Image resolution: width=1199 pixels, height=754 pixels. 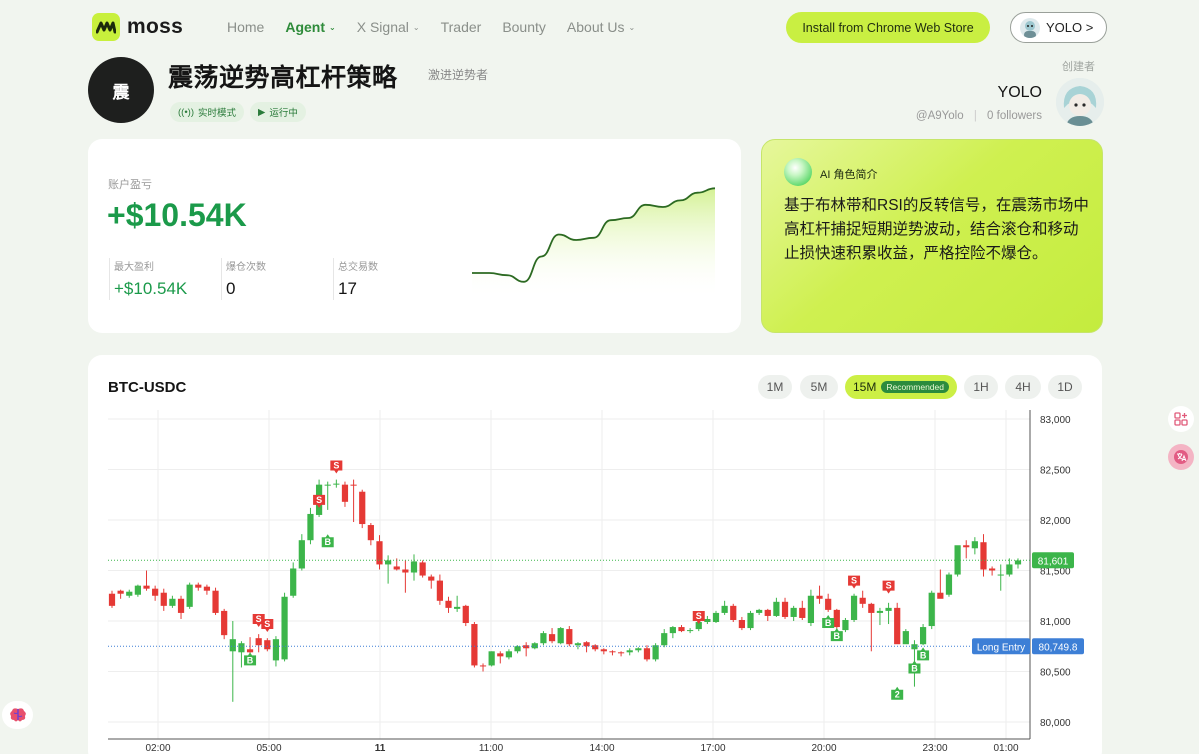 I want to click on nav-link-trader: Trader, so click(x=461, y=27).